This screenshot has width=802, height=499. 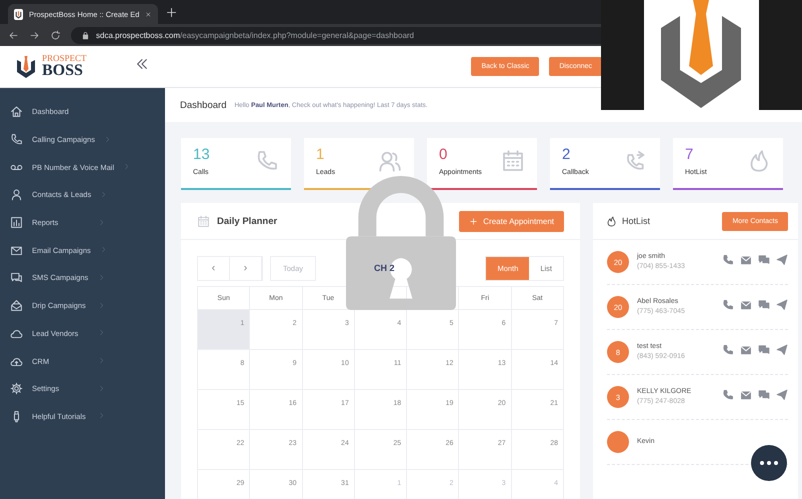 What do you see at coordinates (384, 268) in the screenshot?
I see `month-title: CH 2` at bounding box center [384, 268].